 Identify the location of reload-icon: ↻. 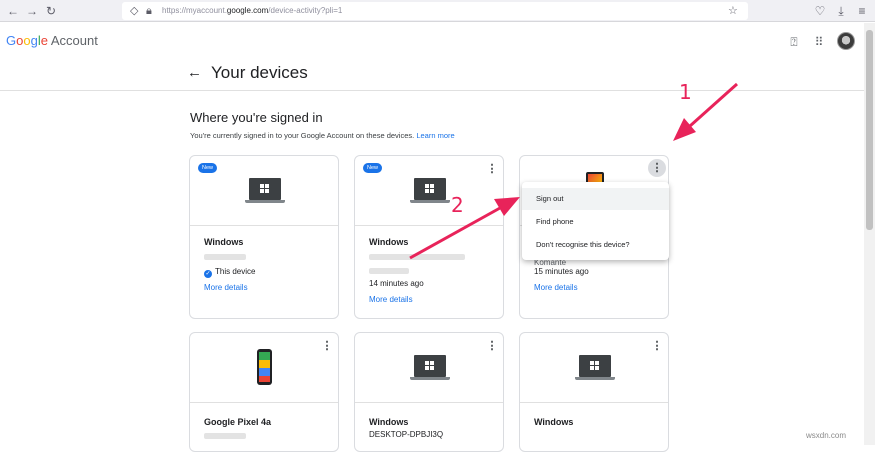
(51, 11).